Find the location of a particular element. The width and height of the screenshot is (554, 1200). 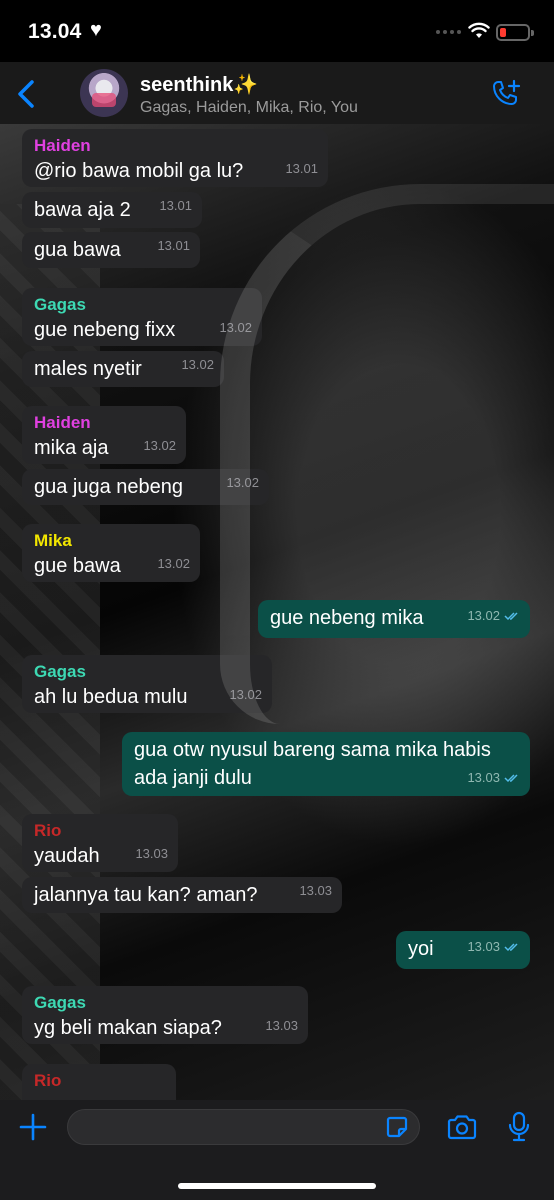

message-bubble: bawa aja 2 13.01 is located at coordinates (112, 210).